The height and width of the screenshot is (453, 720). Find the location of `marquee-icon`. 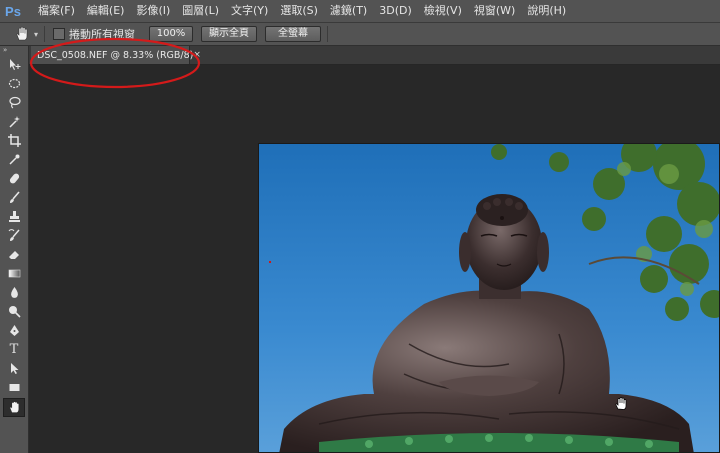

marquee-icon is located at coordinates (14, 83).